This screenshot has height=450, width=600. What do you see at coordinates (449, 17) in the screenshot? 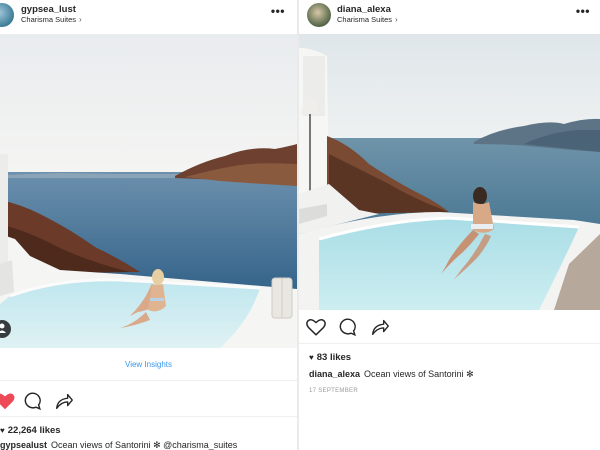
I see `post-header: diana_alexa Charisma Suites › •••` at bounding box center [449, 17].